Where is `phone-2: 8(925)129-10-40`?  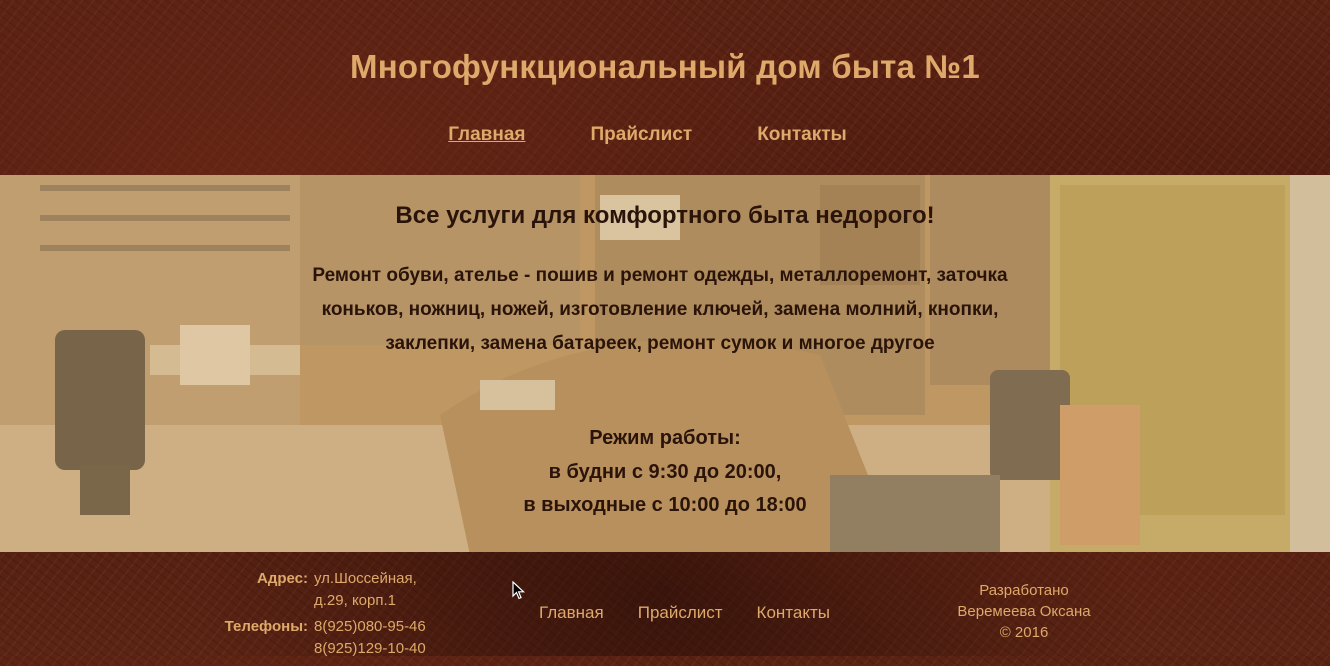
phone-2: 8(925)129-10-40 is located at coordinates (370, 648).